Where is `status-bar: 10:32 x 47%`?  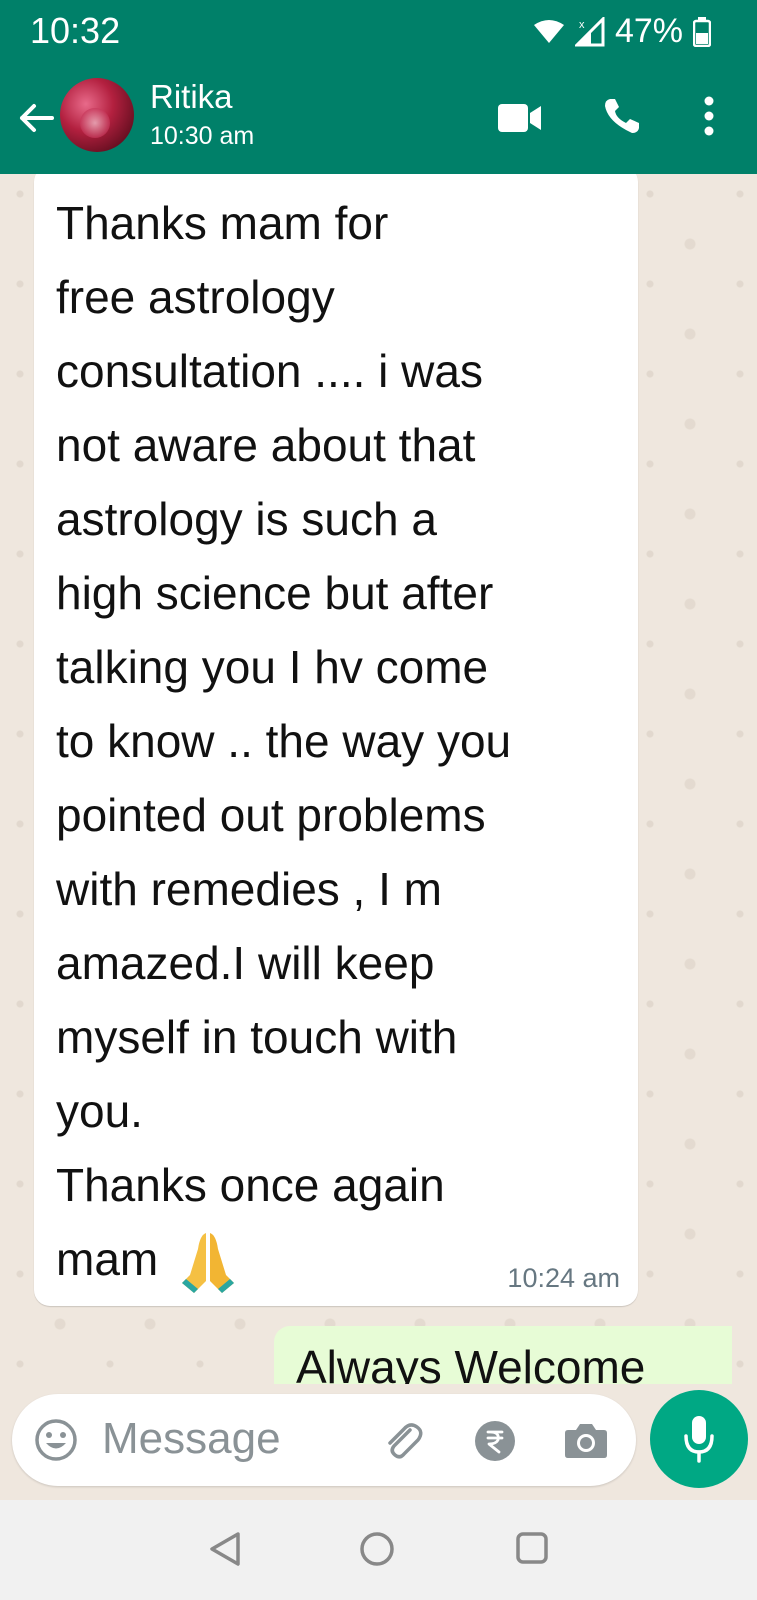 status-bar: 10:32 x 47% is located at coordinates (378, 31).